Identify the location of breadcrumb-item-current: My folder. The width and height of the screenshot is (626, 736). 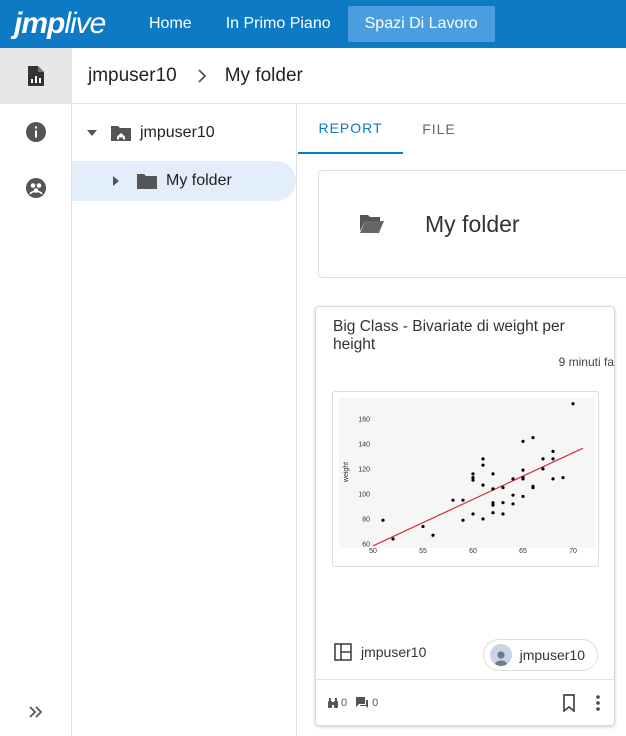
(263, 75).